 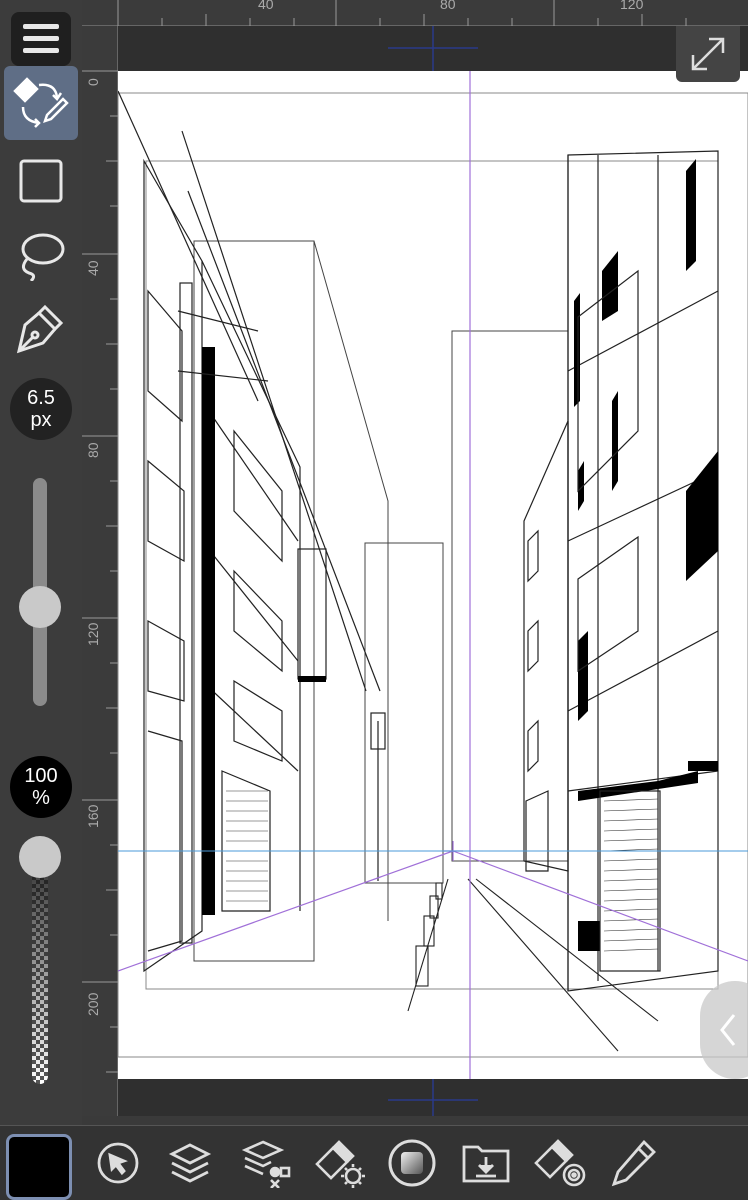 What do you see at coordinates (41, 398) in the screenshot?
I see `brush-size-value: 6.5` at bounding box center [41, 398].